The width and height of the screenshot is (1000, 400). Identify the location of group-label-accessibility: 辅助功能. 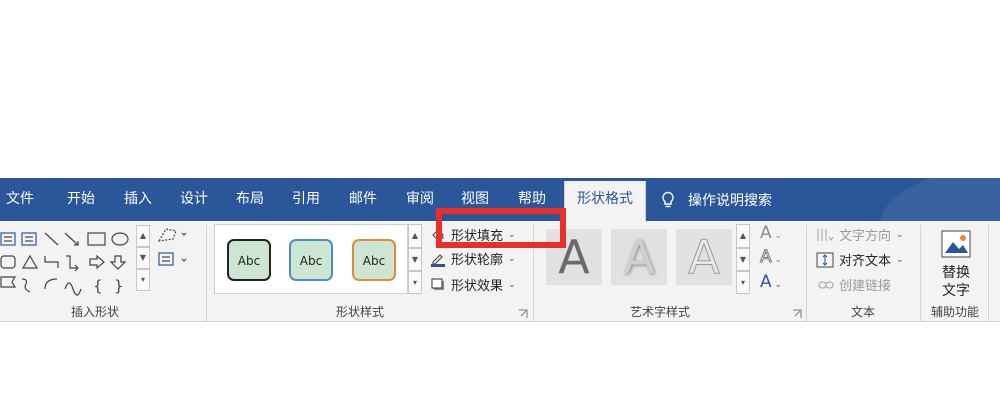
(954, 312).